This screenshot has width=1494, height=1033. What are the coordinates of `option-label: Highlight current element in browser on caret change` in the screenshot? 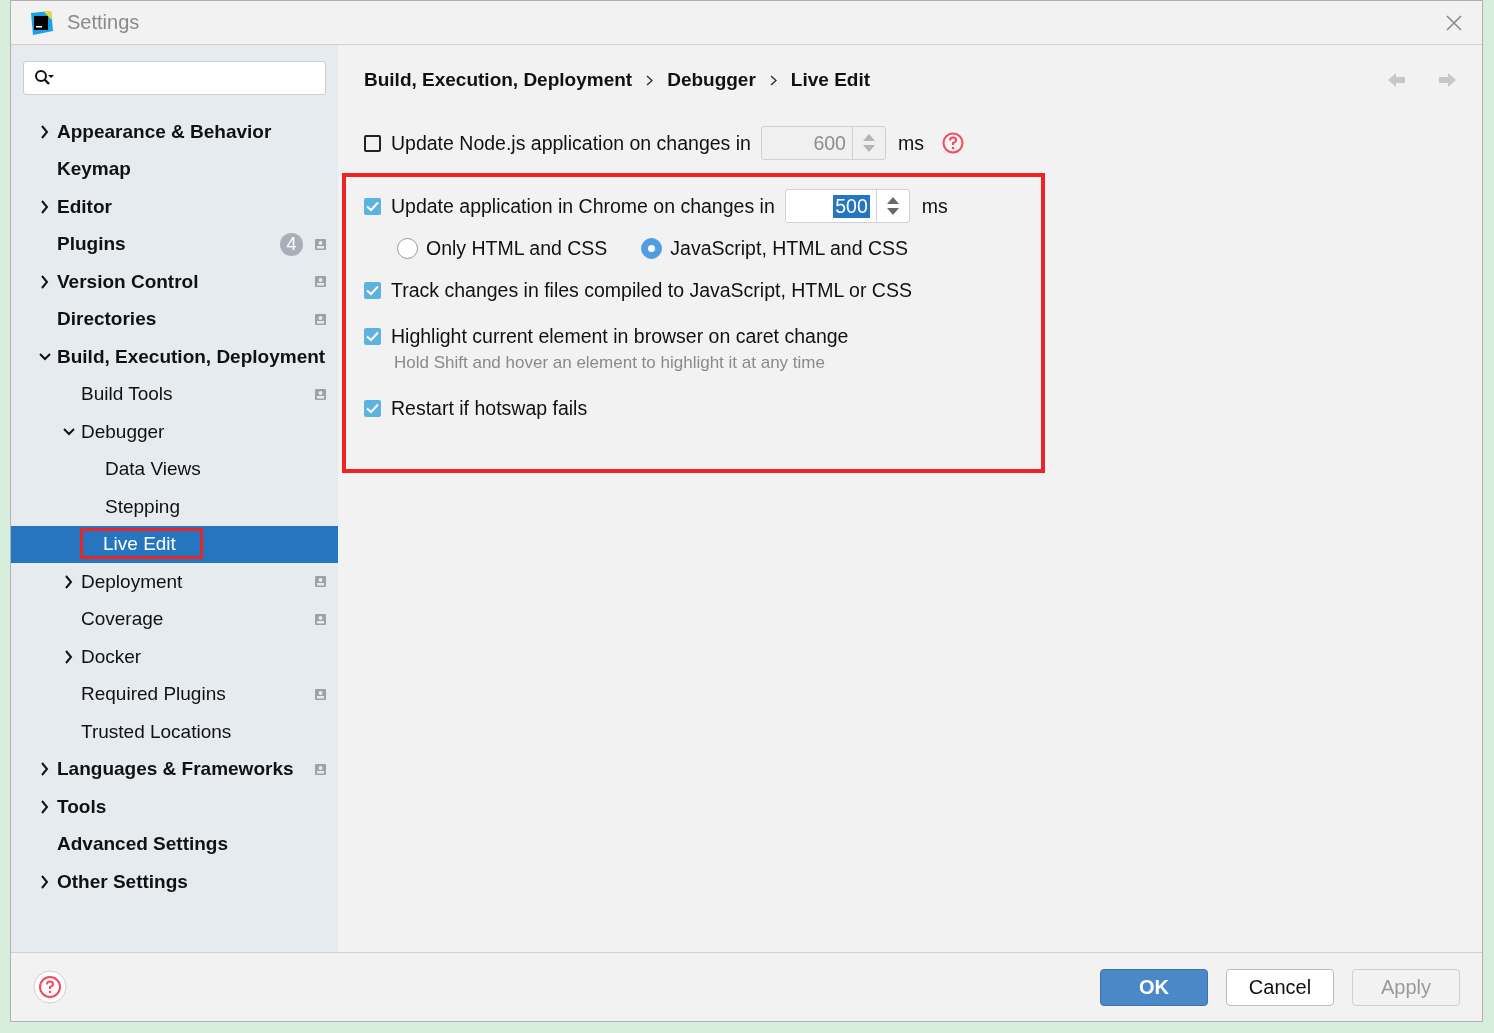 It's located at (620, 336).